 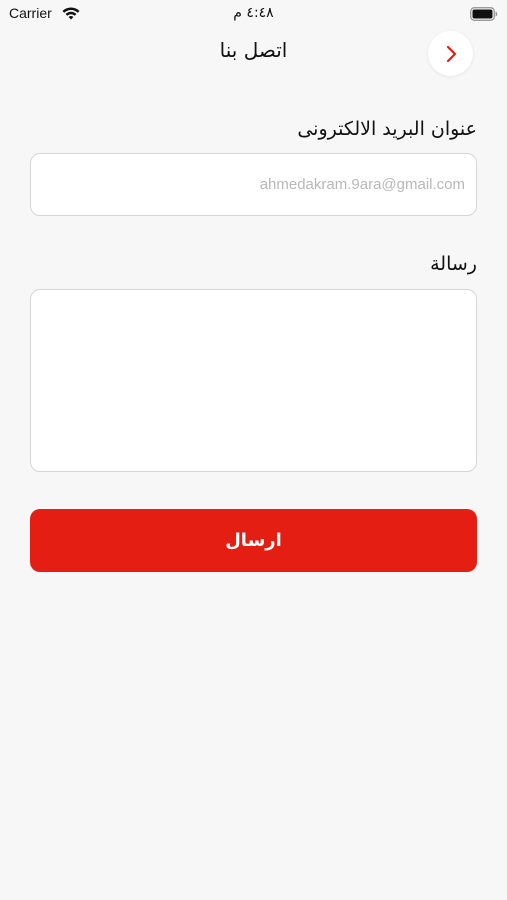 I want to click on email-field, so click(x=253, y=184).